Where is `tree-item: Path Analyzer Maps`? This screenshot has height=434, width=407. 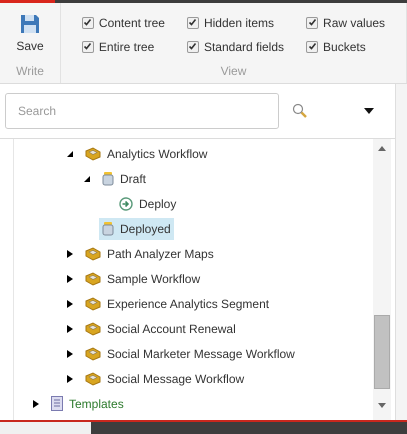 tree-item: Path Analyzer Maps is located at coordinates (149, 253).